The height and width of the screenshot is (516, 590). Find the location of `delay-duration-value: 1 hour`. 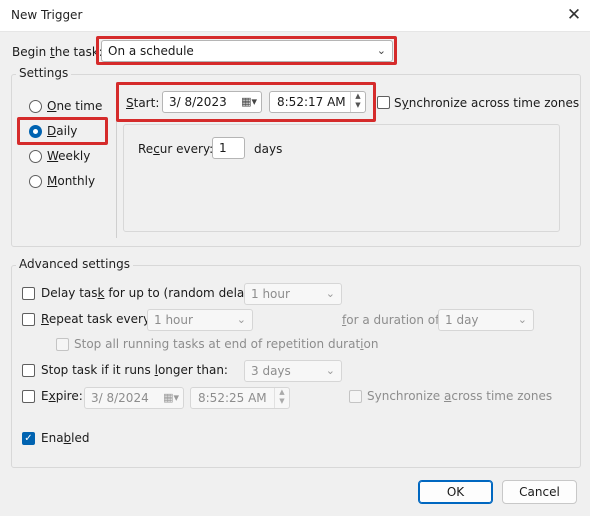

delay-duration-value: 1 hour is located at coordinates (270, 294).